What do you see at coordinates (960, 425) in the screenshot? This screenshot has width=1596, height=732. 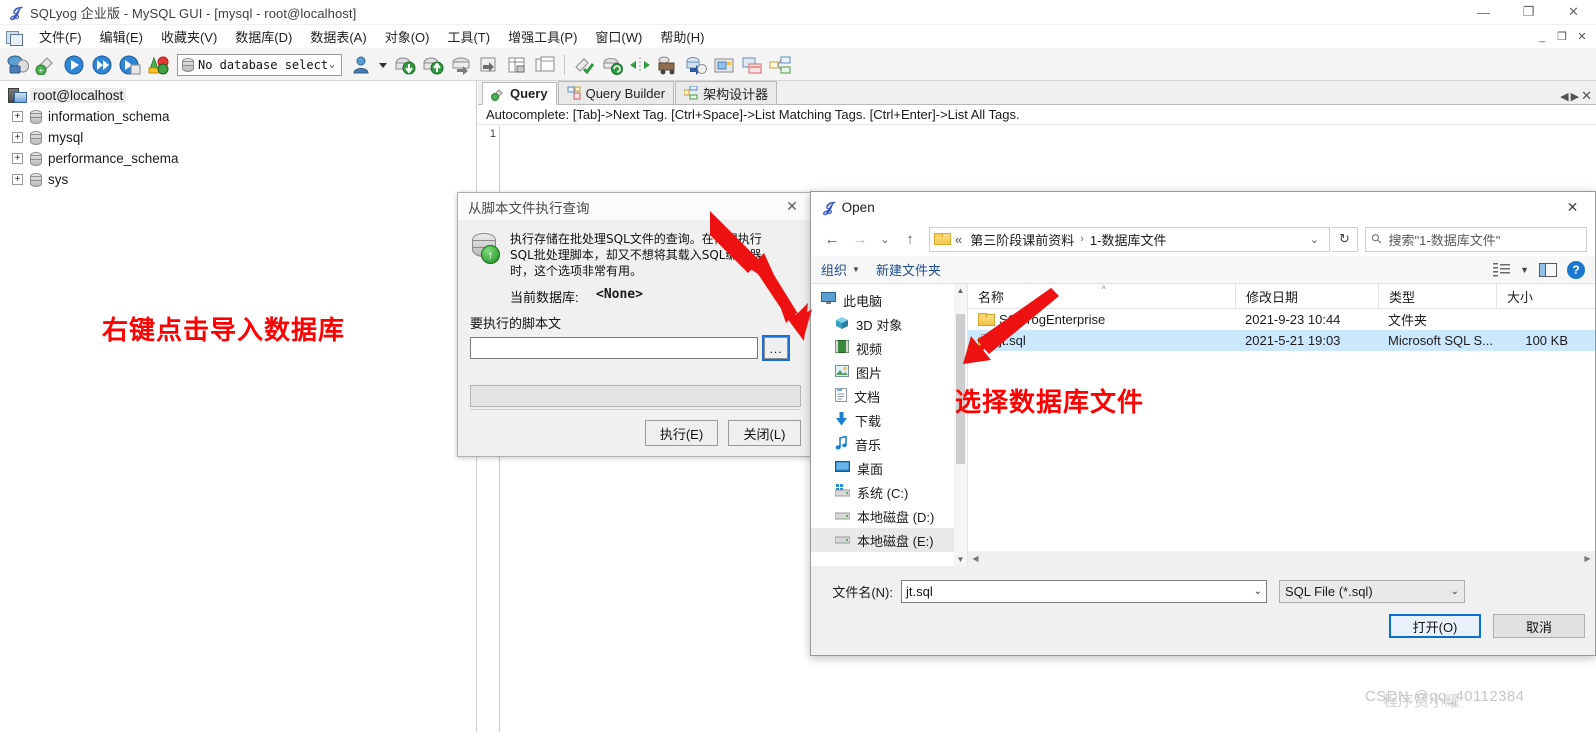 I see `sidebar-scrollbar: ▲ ▼` at bounding box center [960, 425].